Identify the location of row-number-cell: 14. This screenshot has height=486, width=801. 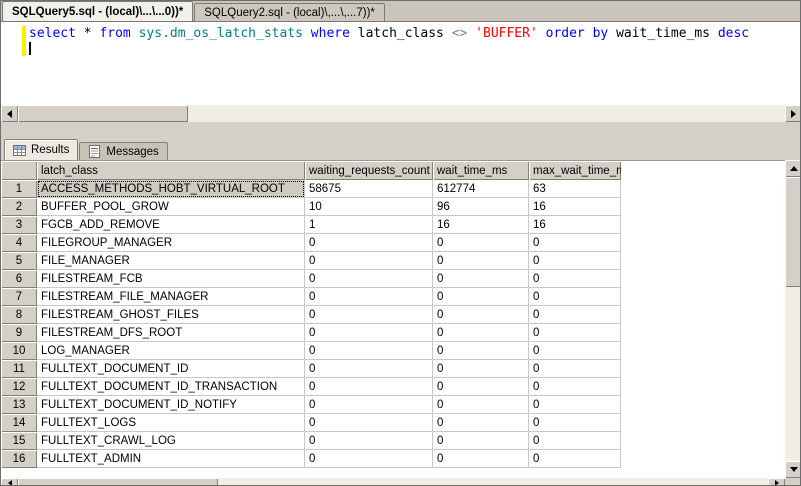
(19, 423).